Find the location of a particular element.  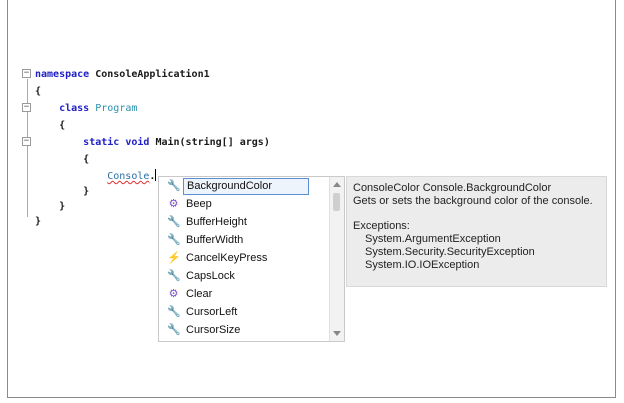

text-caret is located at coordinates (156, 175).